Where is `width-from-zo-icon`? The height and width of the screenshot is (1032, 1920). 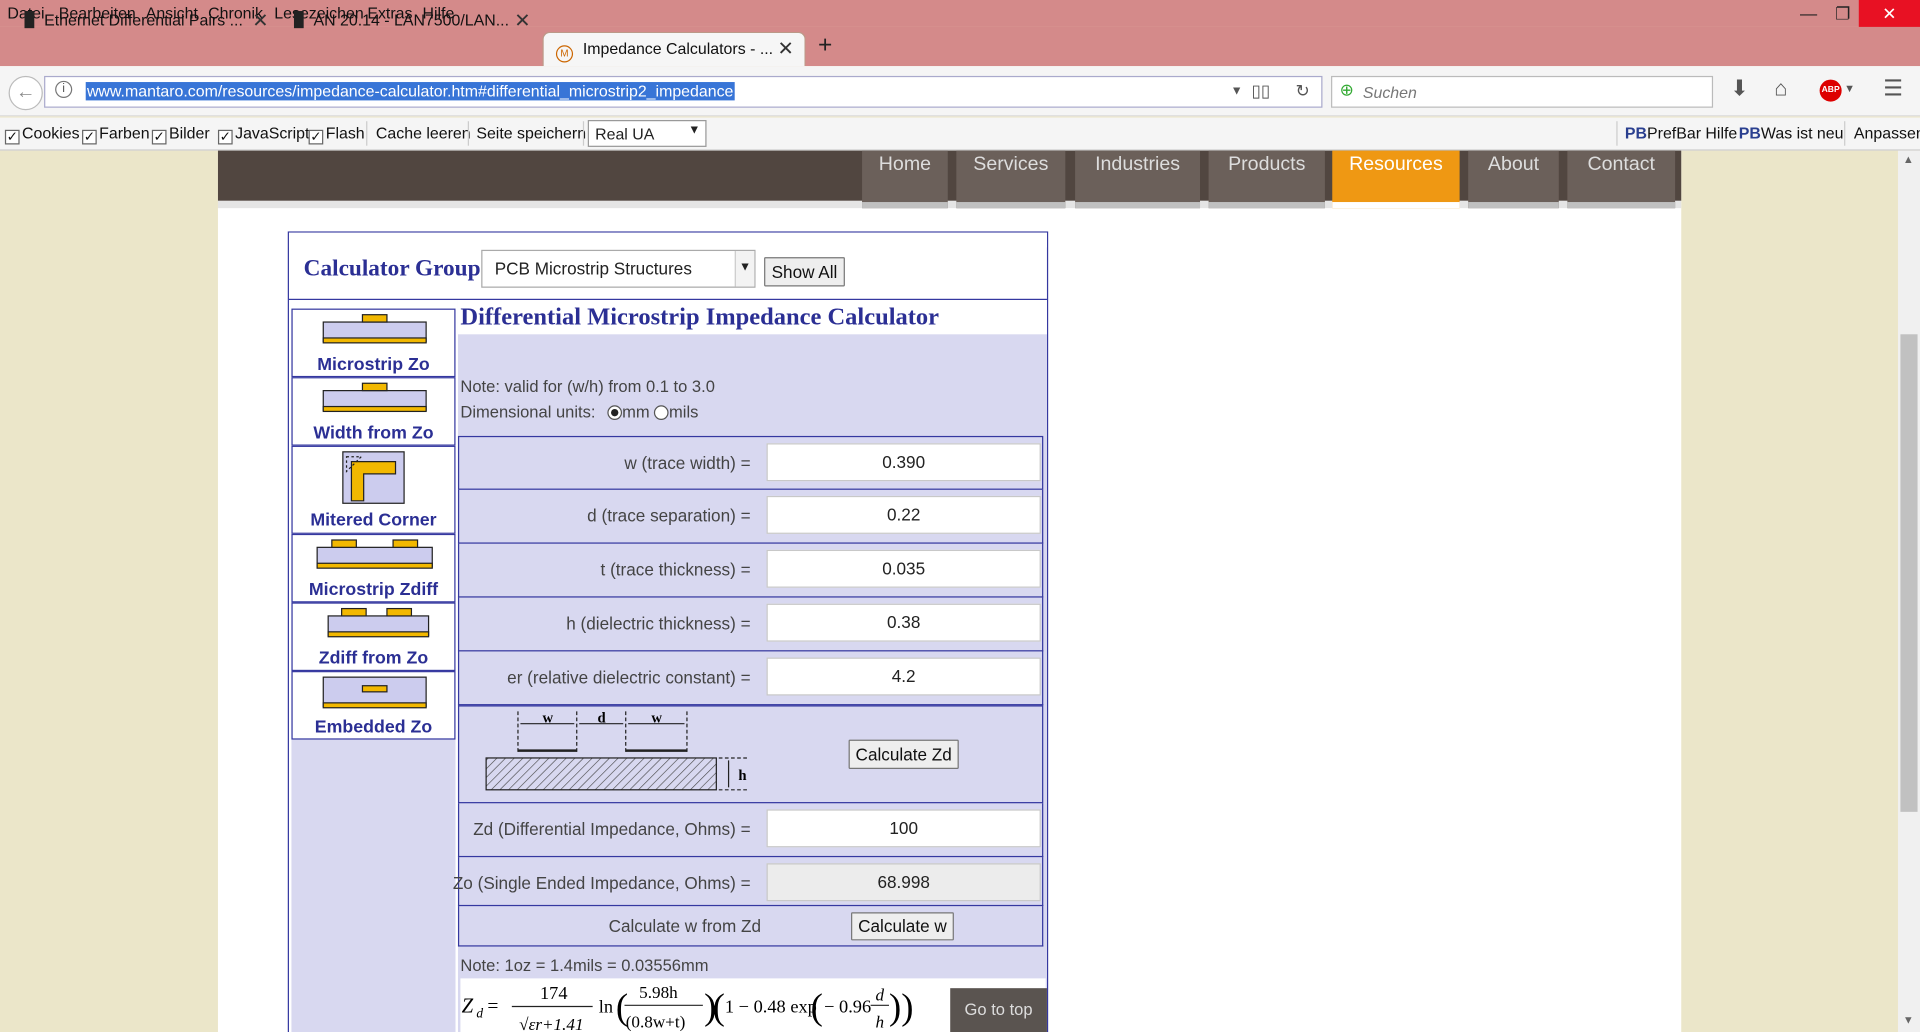 width-from-zo-icon is located at coordinates (374, 397).